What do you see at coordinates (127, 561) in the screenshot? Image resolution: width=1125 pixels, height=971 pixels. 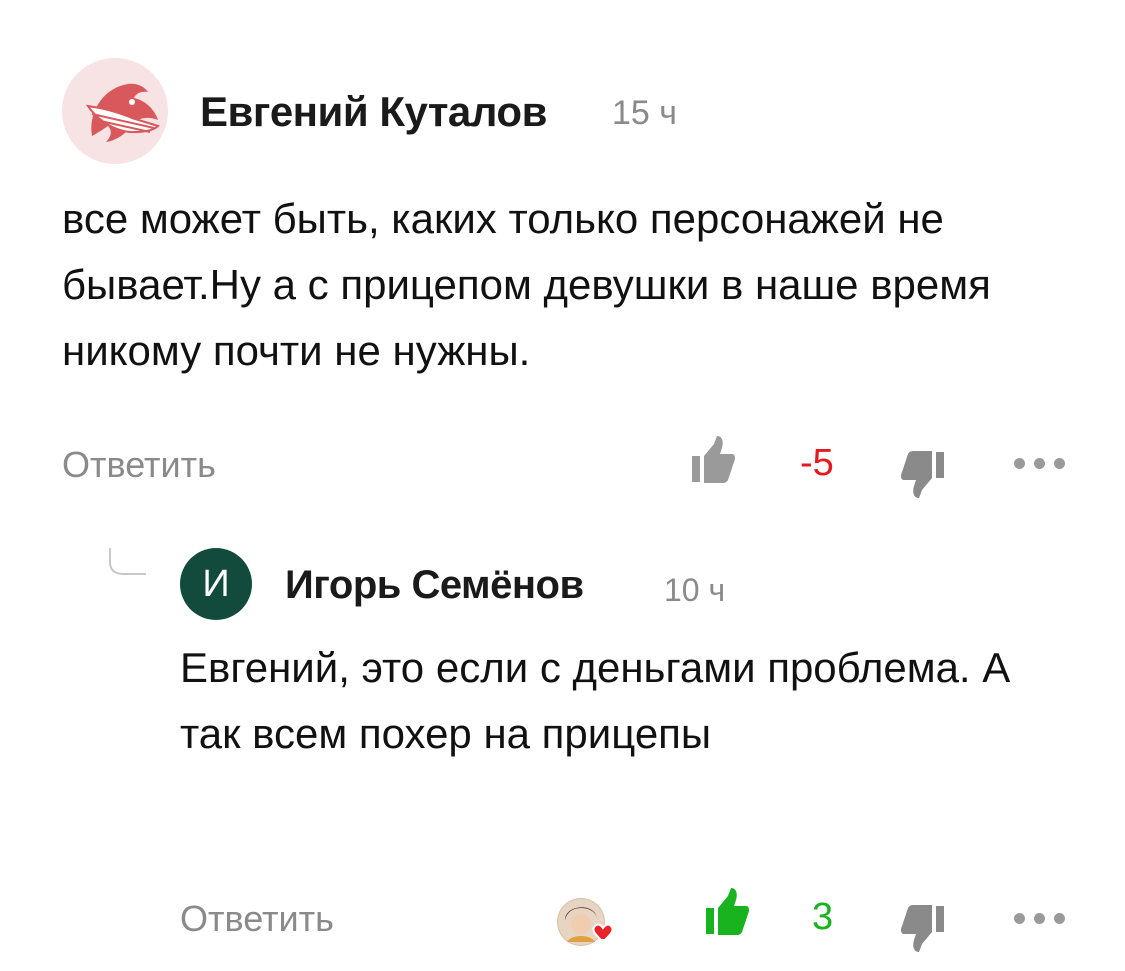 I see `reply-thread-connector` at bounding box center [127, 561].